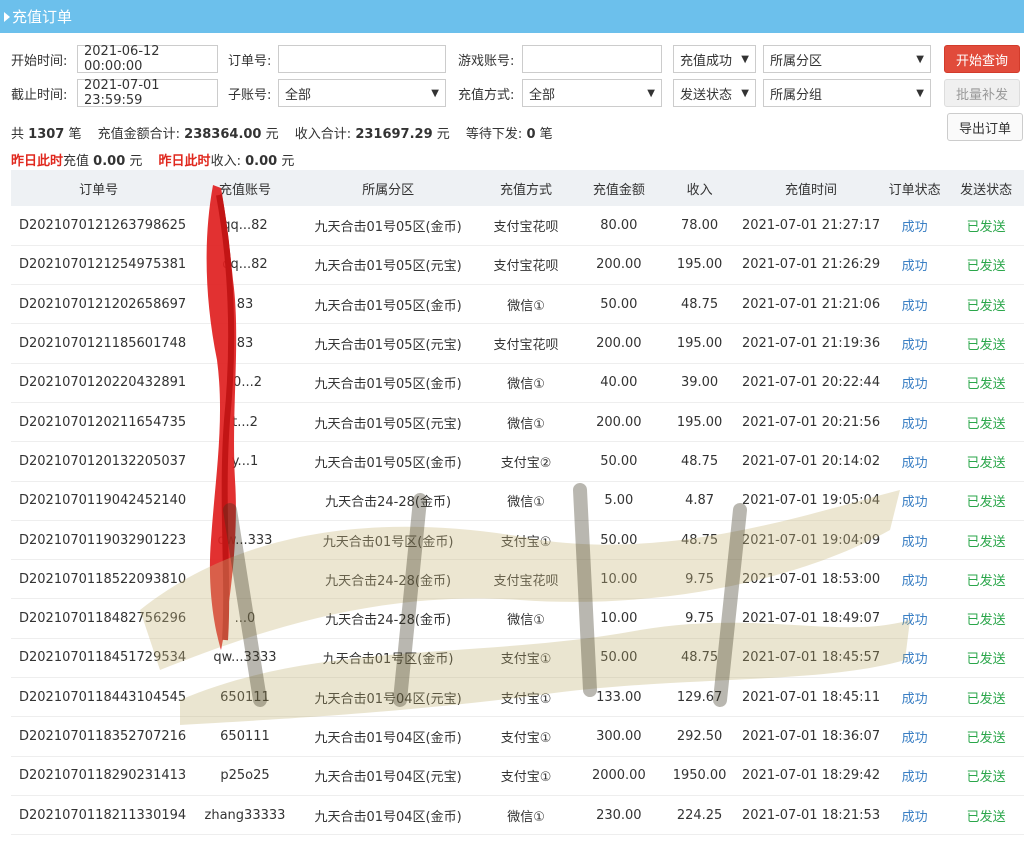 Image resolution: width=1024 pixels, height=850 pixels. What do you see at coordinates (914, 188) in the screenshot?
I see `col-order-status: 订单状态` at bounding box center [914, 188].